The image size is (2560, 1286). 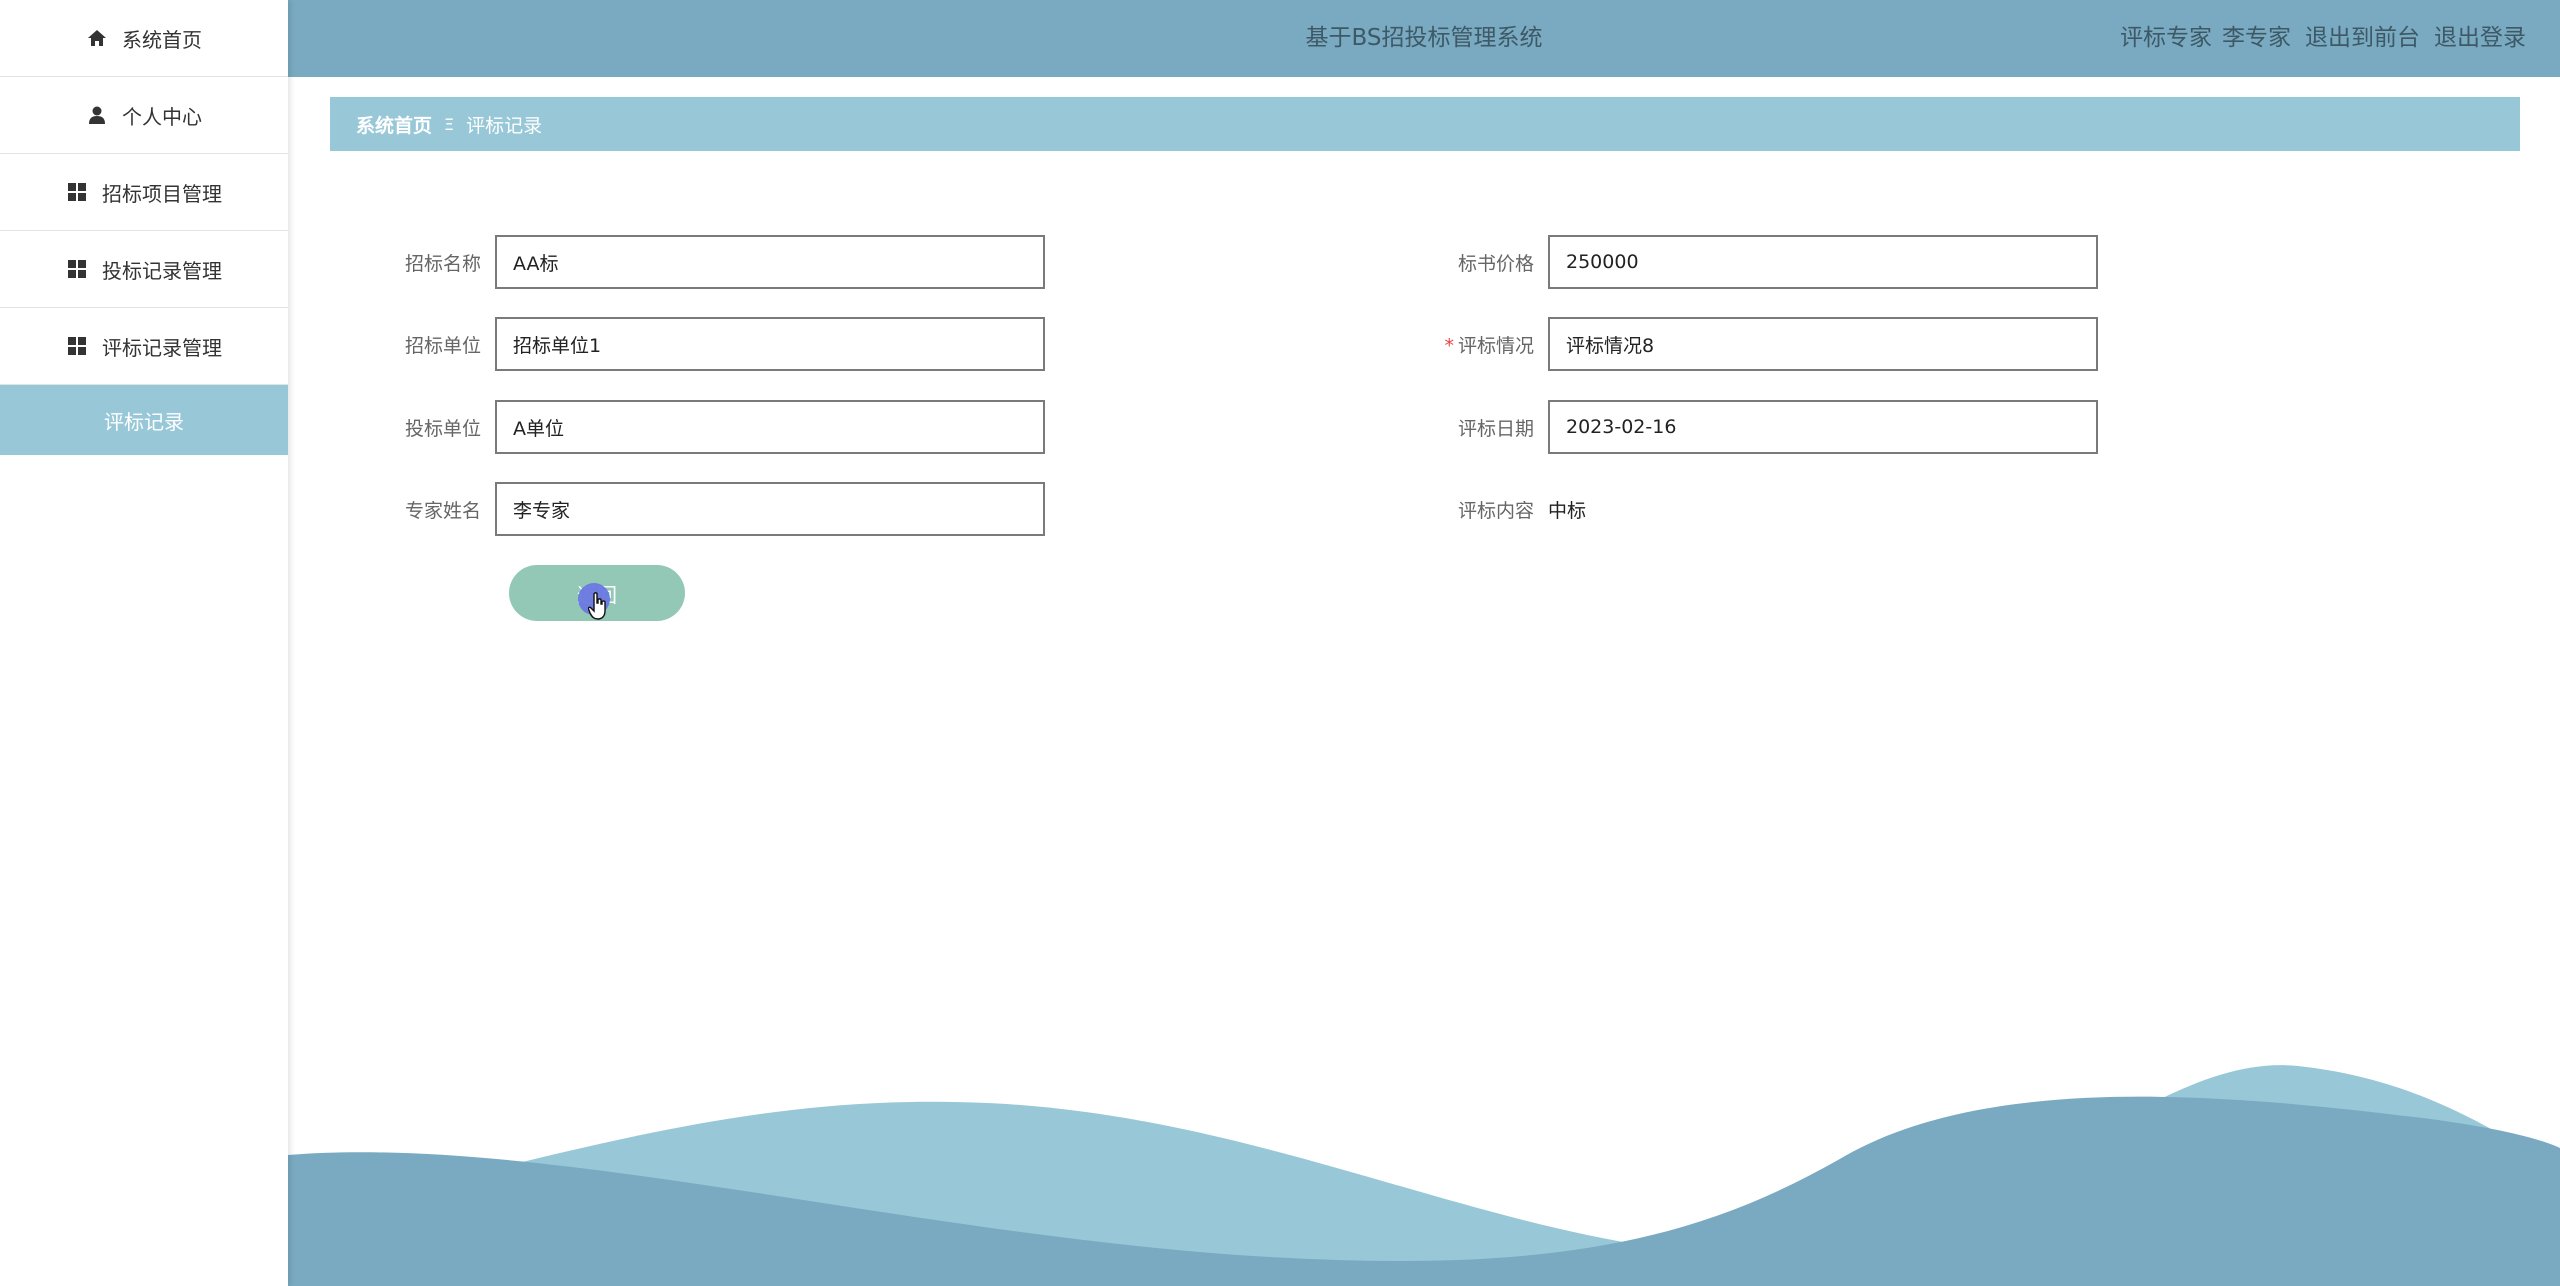 What do you see at coordinates (97, 115) in the screenshot?
I see `user-icon` at bounding box center [97, 115].